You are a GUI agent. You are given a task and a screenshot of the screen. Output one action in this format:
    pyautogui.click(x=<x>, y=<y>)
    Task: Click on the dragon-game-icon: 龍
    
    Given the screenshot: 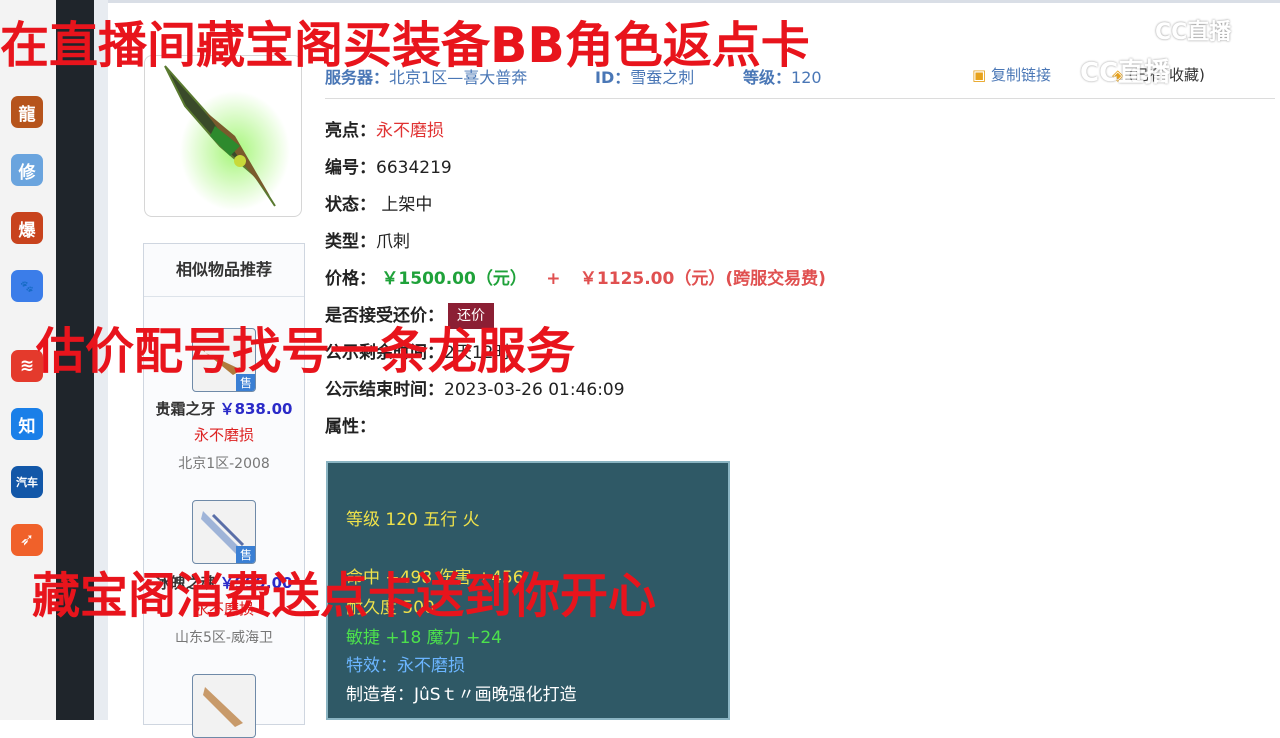 What is the action you would take?
    pyautogui.click(x=27, y=112)
    